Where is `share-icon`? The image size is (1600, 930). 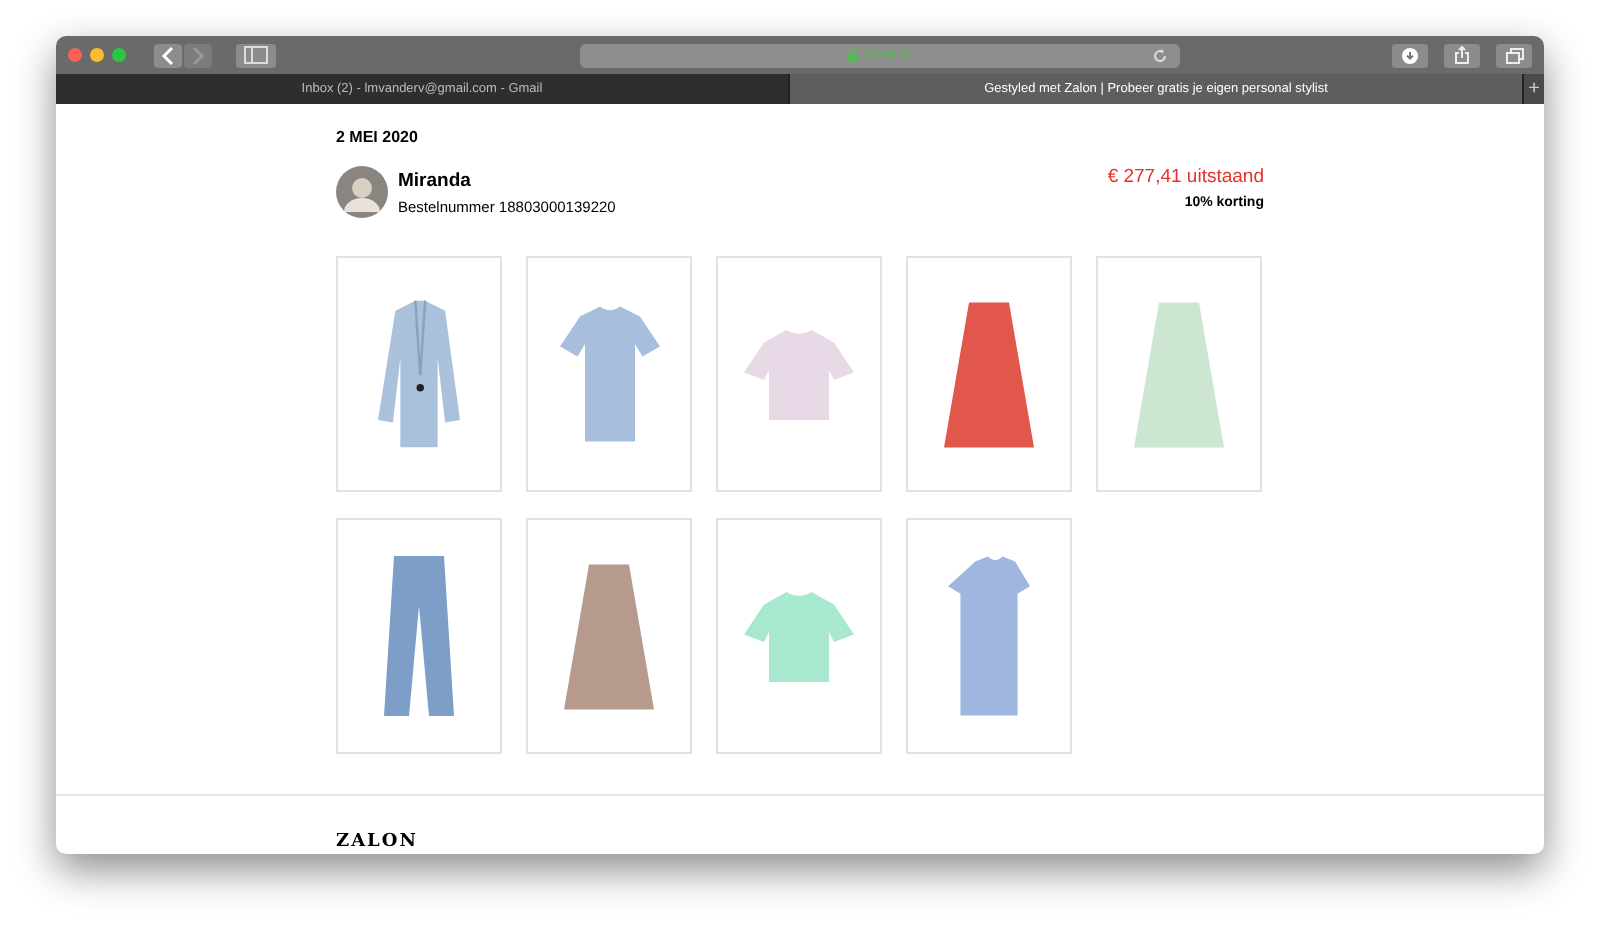 share-icon is located at coordinates (1462, 55).